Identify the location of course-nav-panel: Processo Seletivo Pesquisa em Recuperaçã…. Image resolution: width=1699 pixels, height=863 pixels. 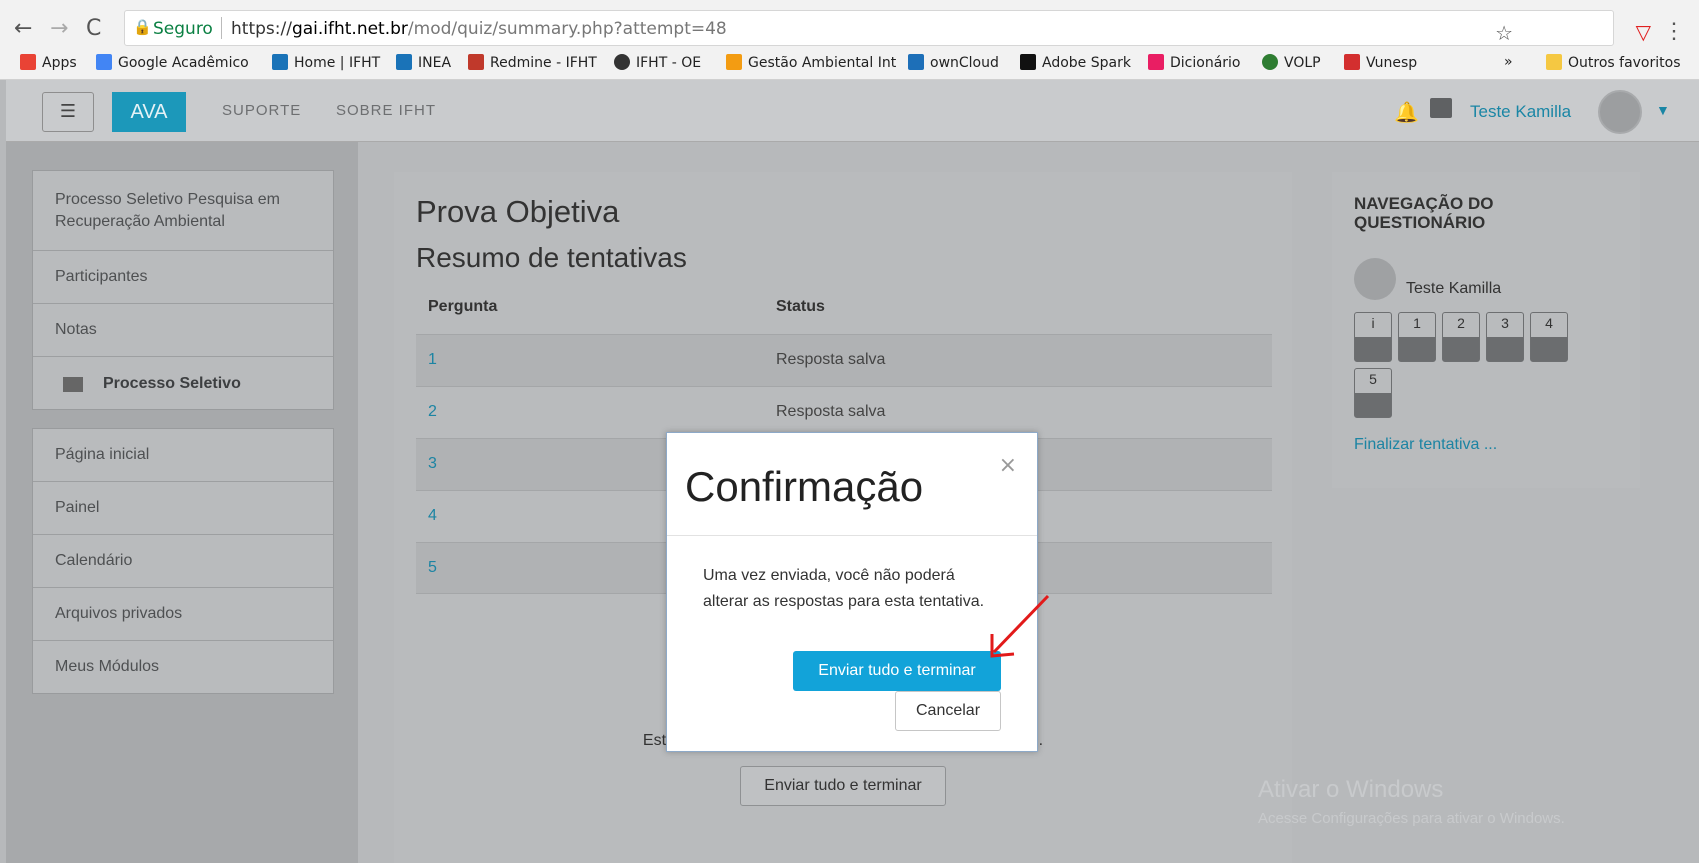
(183, 290).